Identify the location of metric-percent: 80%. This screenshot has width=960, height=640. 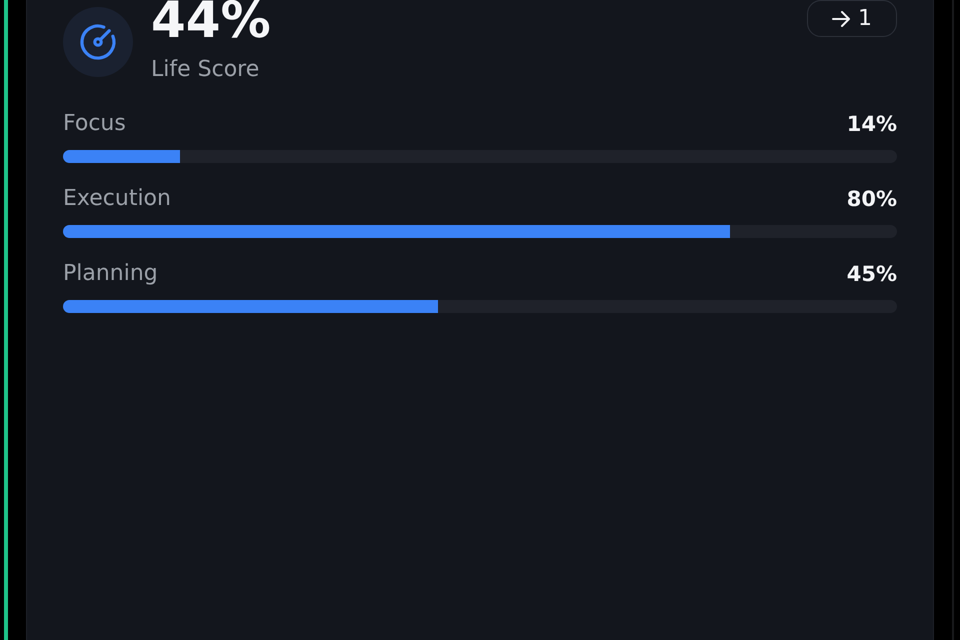
(871, 199).